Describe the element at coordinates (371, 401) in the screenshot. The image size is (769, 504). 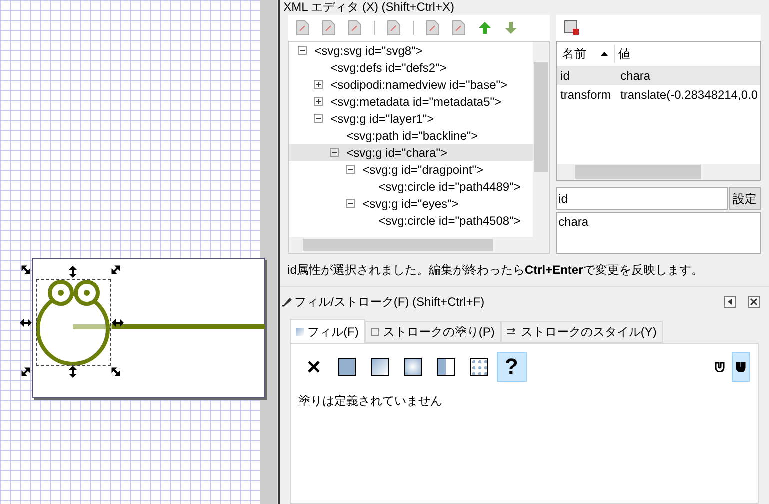
I see `fill-message: 塗りは定義されていません` at that location.